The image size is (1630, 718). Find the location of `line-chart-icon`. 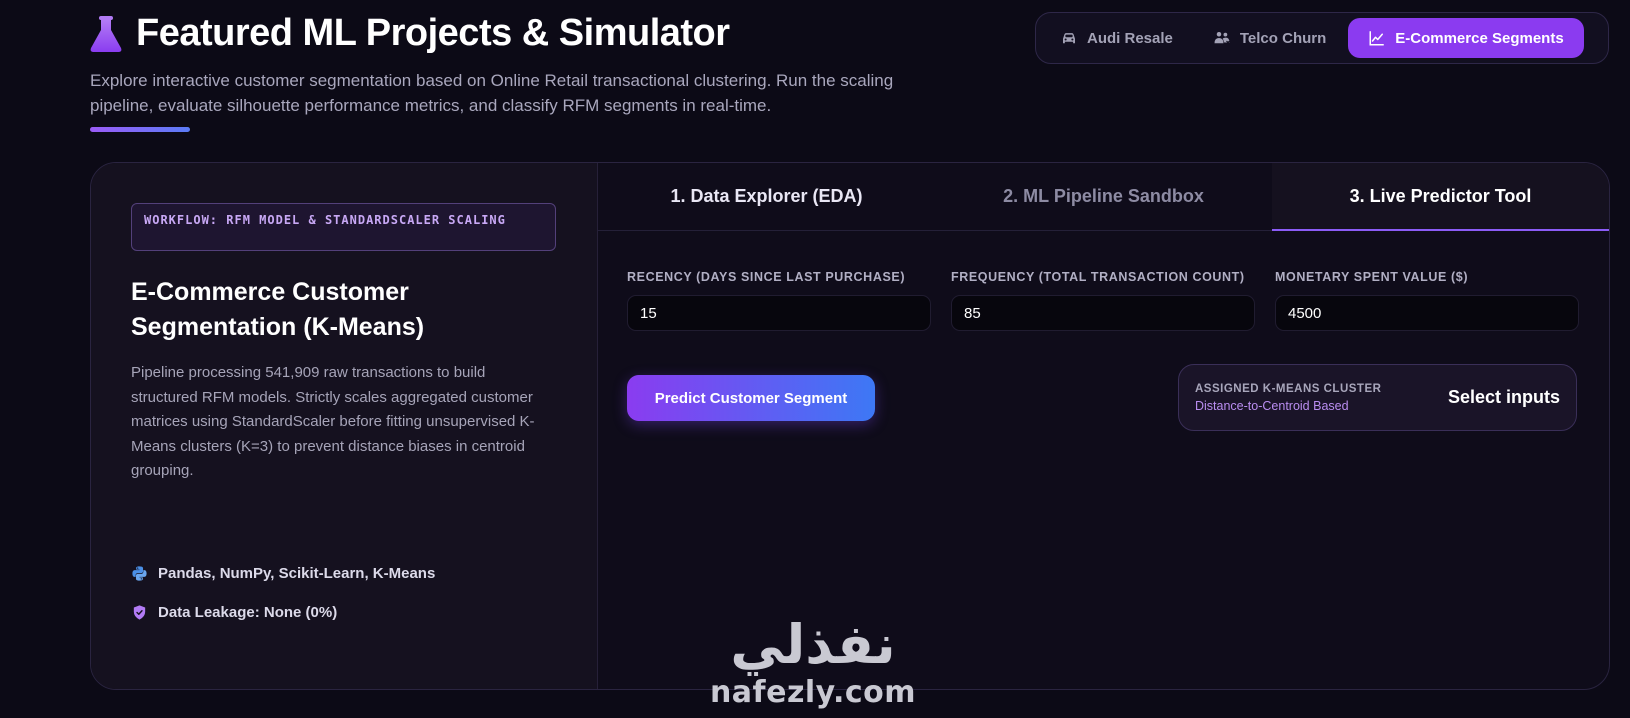

line-chart-icon is located at coordinates (1377, 38).